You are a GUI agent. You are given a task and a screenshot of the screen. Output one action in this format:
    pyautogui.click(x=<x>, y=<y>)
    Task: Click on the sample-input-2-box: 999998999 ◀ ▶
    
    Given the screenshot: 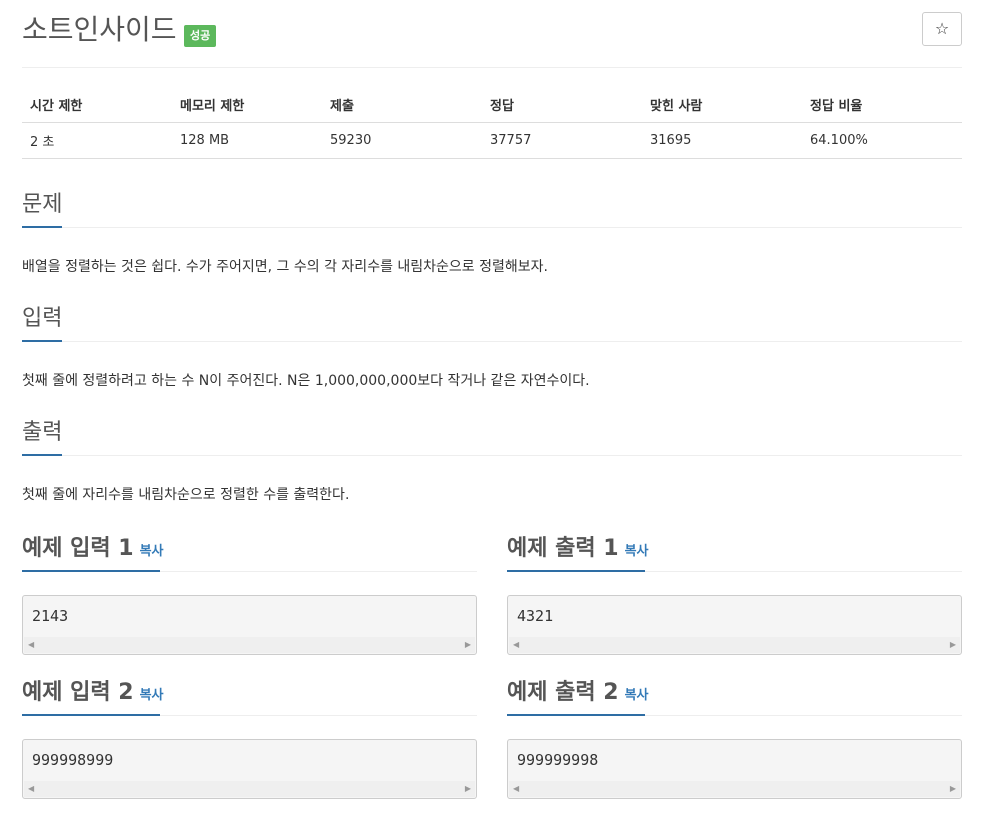 What is the action you would take?
    pyautogui.click(x=249, y=769)
    